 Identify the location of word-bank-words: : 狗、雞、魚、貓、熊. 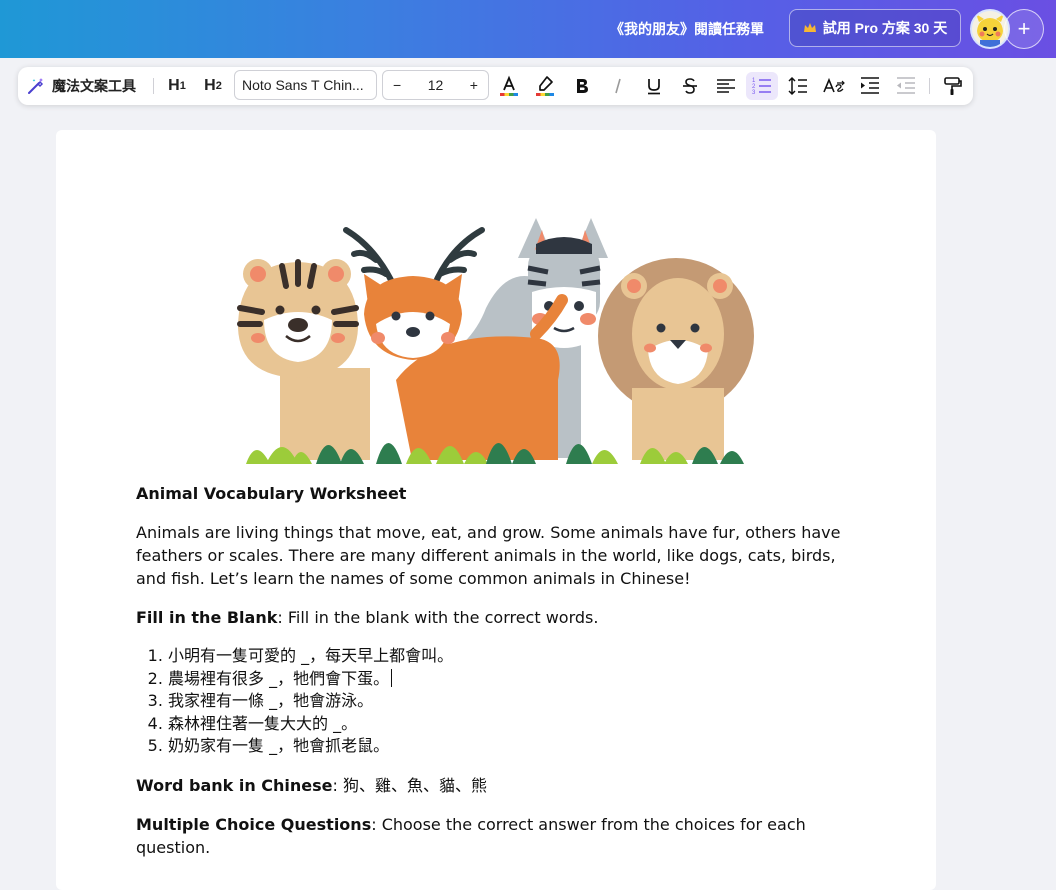
(409, 785).